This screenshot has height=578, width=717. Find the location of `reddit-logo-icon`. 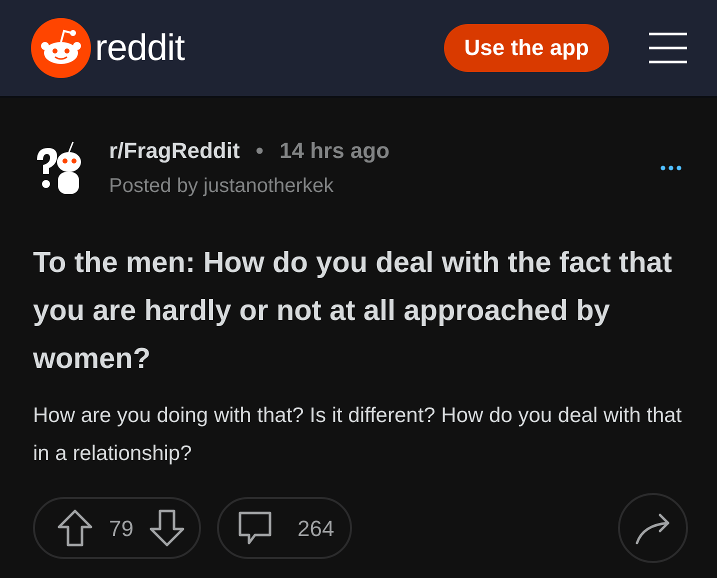

reddit-logo-icon is located at coordinates (61, 48).